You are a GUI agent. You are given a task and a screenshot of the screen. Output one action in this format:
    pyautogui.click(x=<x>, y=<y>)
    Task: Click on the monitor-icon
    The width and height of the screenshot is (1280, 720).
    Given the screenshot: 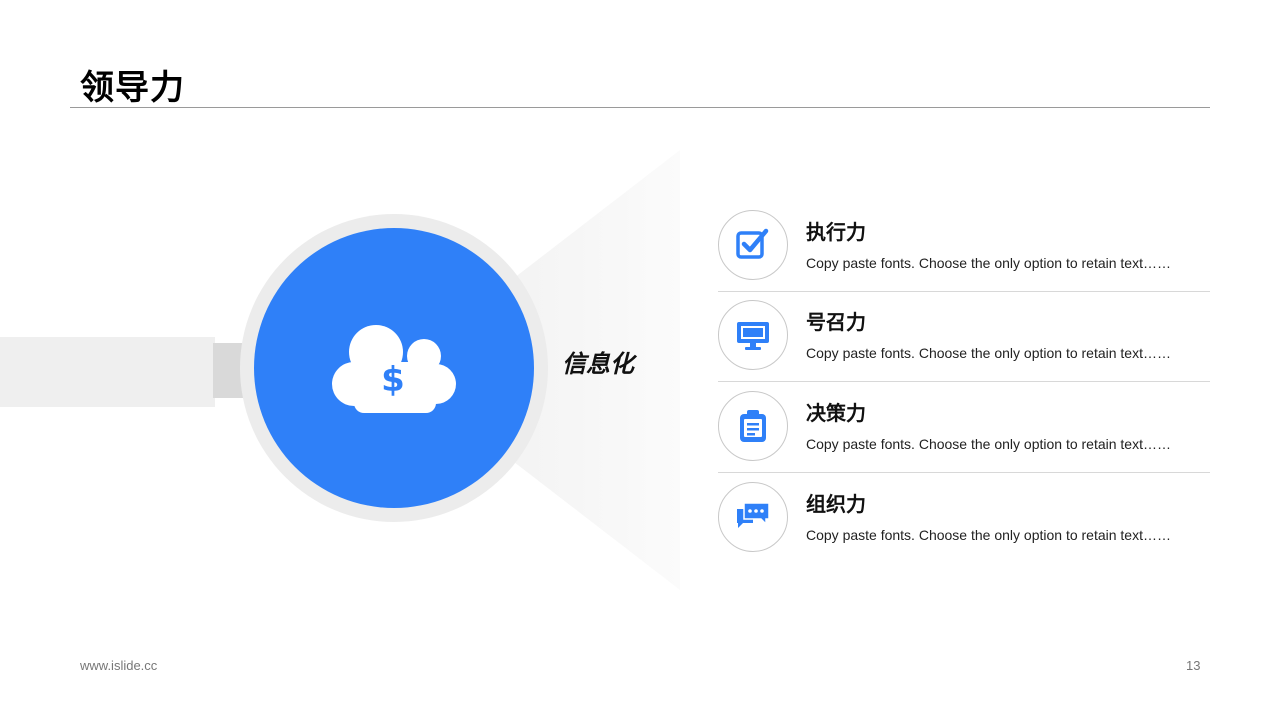 What is the action you would take?
    pyautogui.click(x=753, y=336)
    